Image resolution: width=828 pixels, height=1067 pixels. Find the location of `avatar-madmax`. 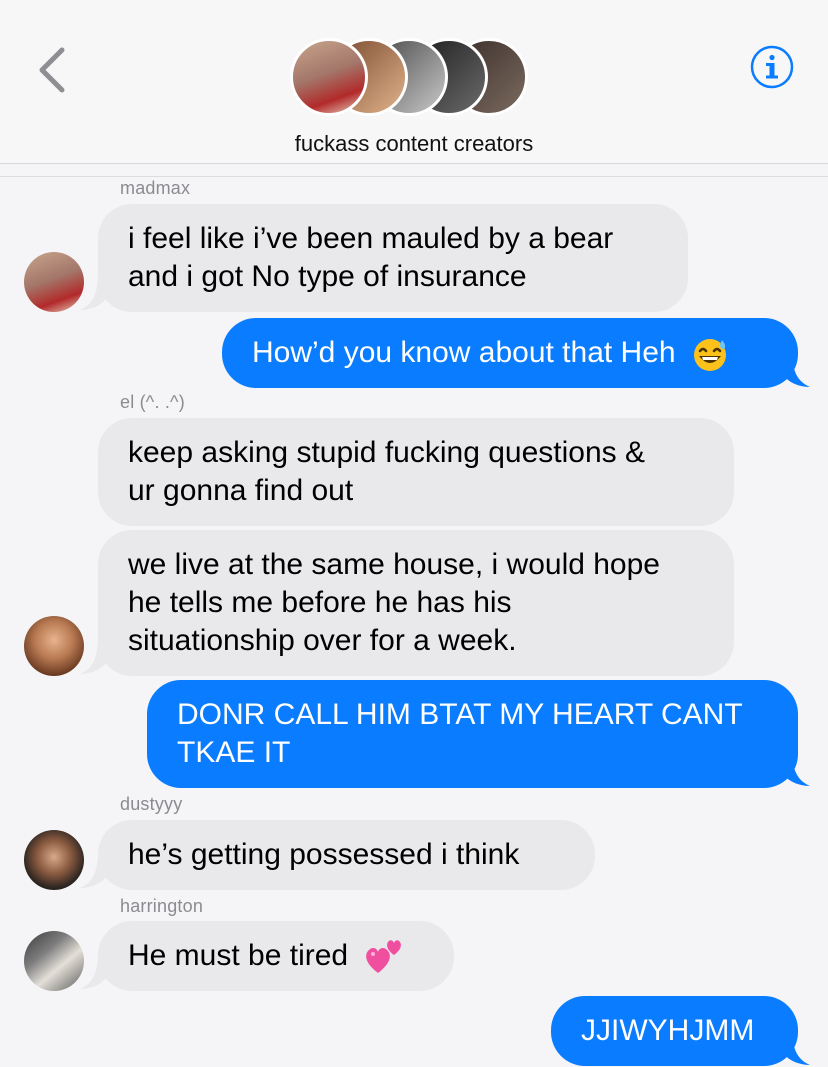

avatar-madmax is located at coordinates (54, 282).